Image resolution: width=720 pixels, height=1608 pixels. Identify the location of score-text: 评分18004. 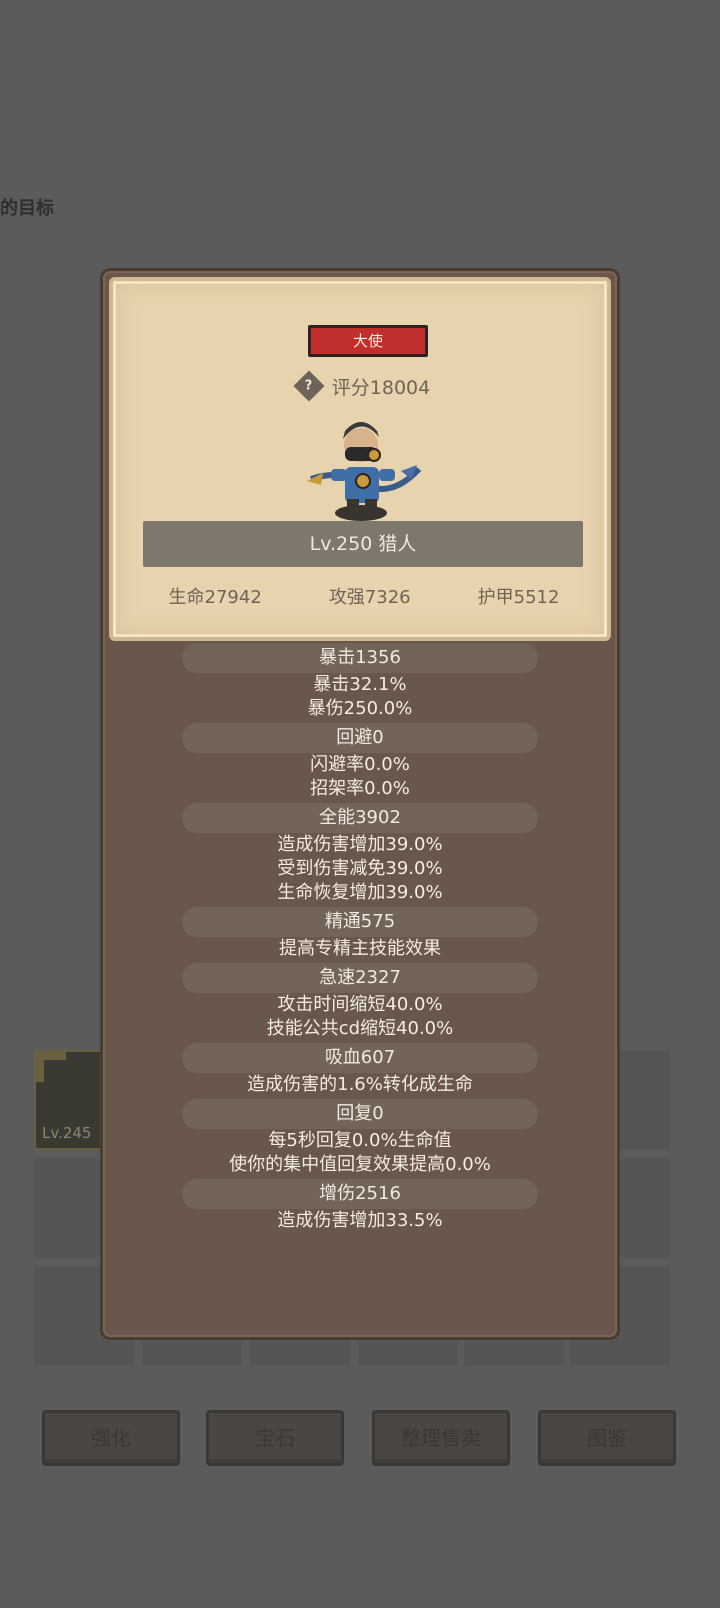
(381, 387).